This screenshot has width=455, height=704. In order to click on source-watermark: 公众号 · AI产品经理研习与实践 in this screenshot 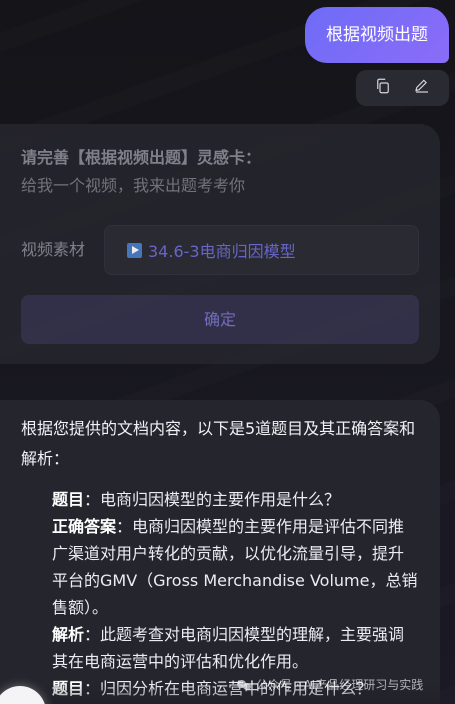, I will do `click(330, 684)`.